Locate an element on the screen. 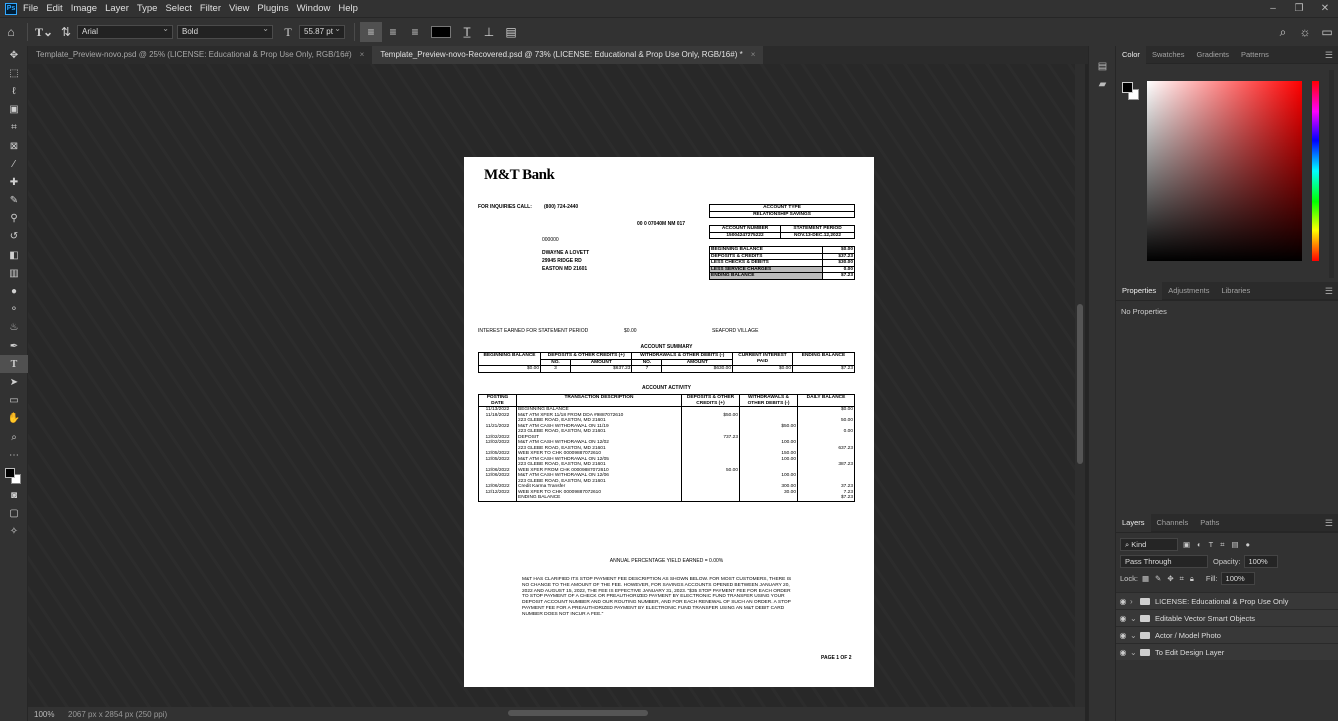 The image size is (1338, 721). menu-view: View is located at coordinates (239, 8).